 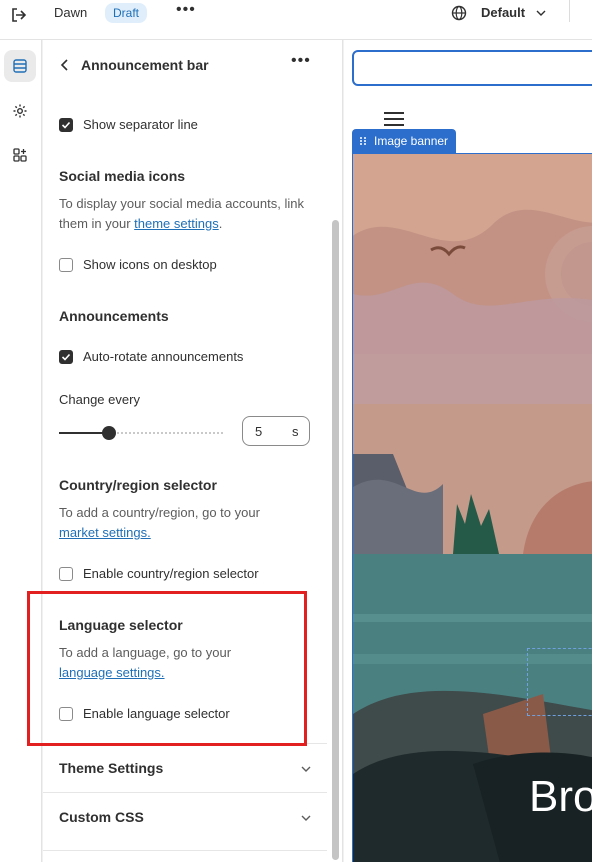 What do you see at coordinates (109, 433) in the screenshot?
I see `slider-handle` at bounding box center [109, 433].